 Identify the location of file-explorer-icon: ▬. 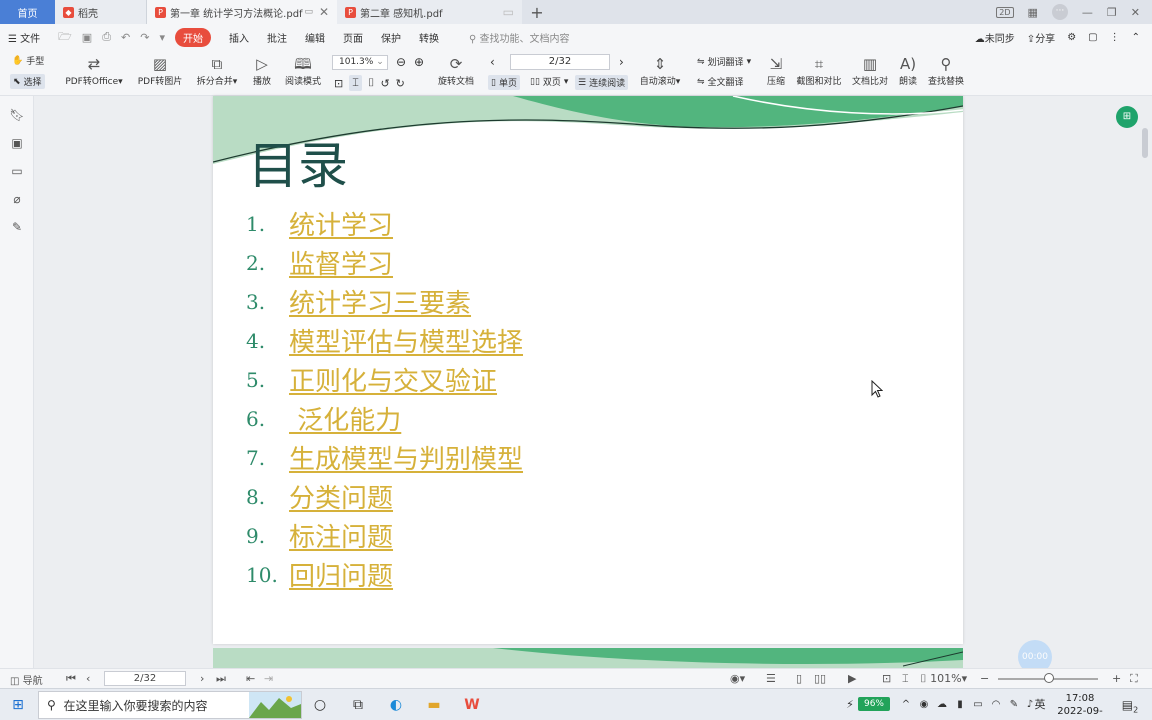
(434, 705).